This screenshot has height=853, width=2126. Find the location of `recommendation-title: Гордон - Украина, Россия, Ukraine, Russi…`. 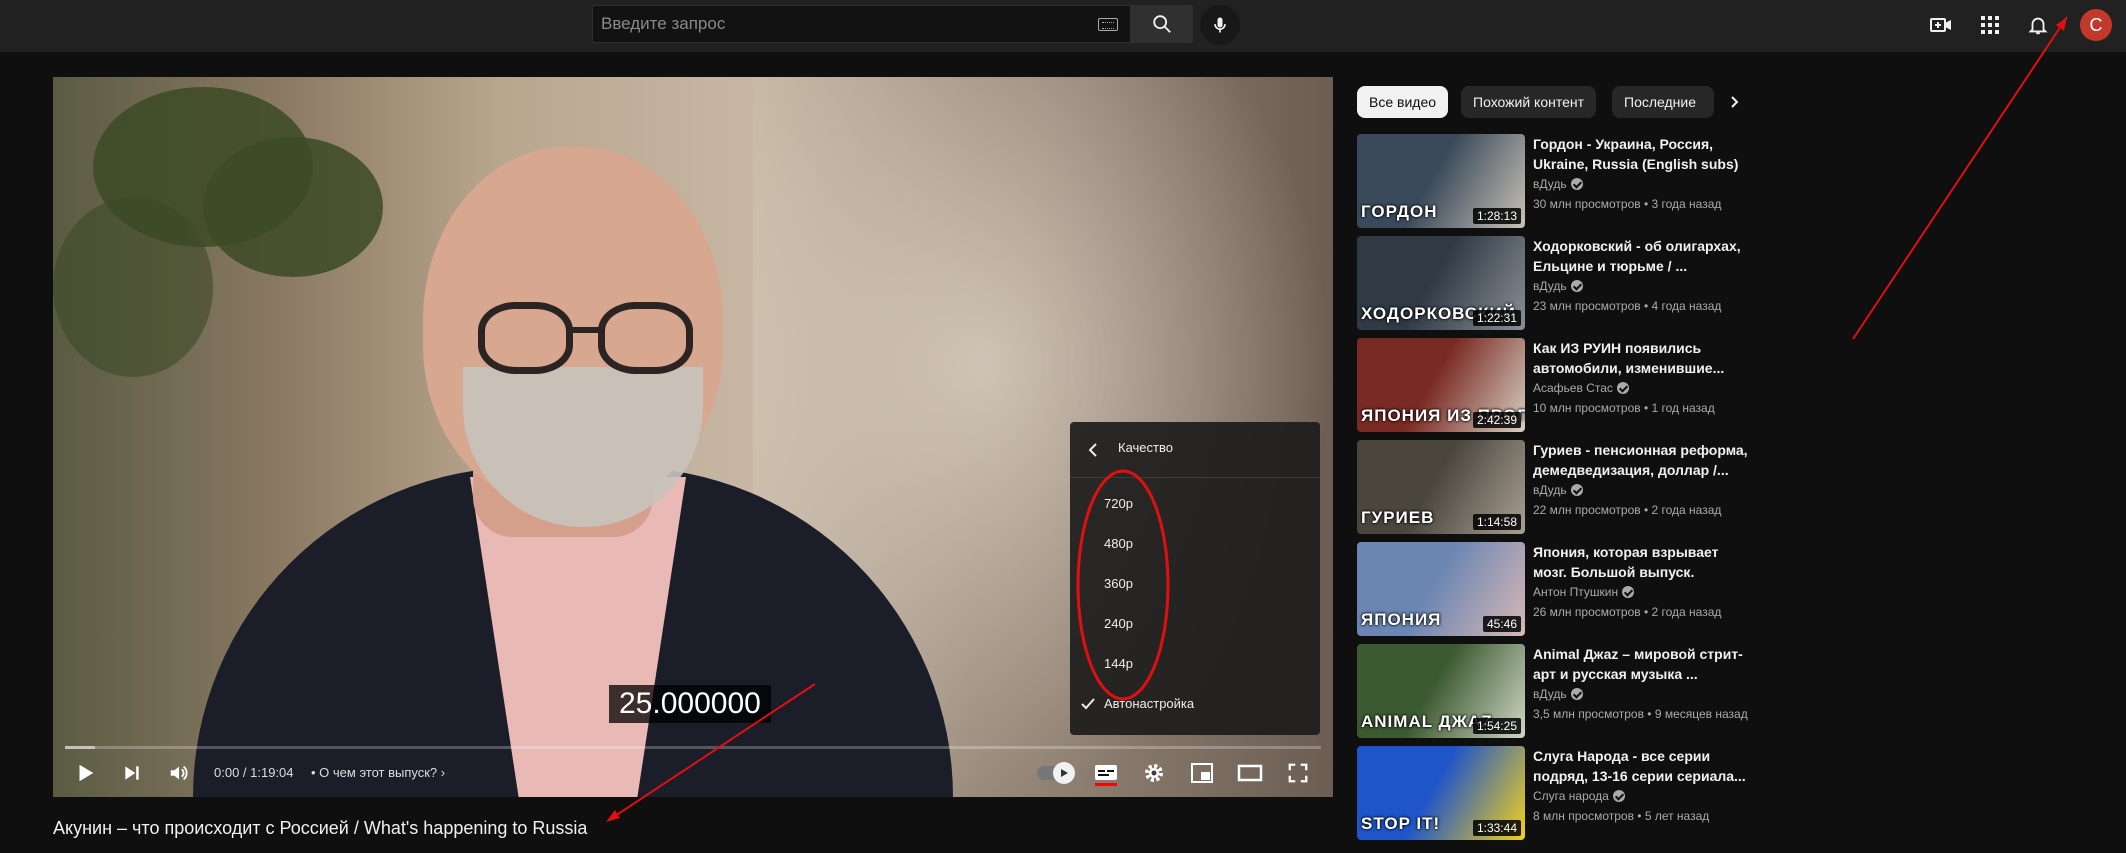

recommendation-title: Гордон - Украина, Россия, Ukraine, Russi… is located at coordinates (1643, 154).